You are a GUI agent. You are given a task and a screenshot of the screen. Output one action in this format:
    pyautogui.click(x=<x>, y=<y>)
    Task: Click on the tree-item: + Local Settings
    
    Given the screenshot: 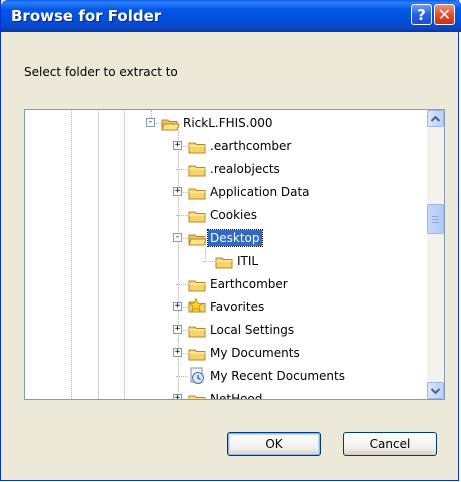 What is the action you would take?
    pyautogui.click(x=224, y=330)
    